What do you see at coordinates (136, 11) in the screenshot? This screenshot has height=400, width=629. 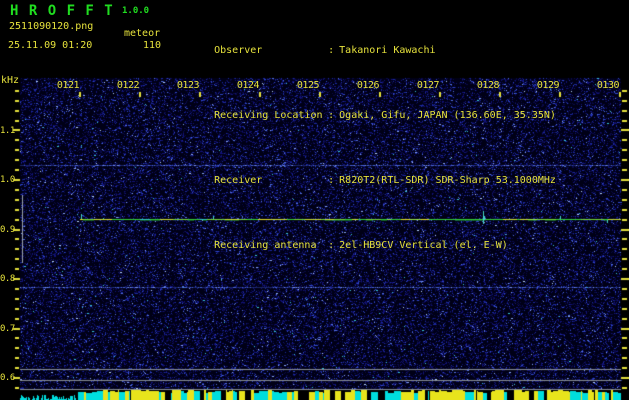 I see `app-version: 1.0.0` at bounding box center [136, 11].